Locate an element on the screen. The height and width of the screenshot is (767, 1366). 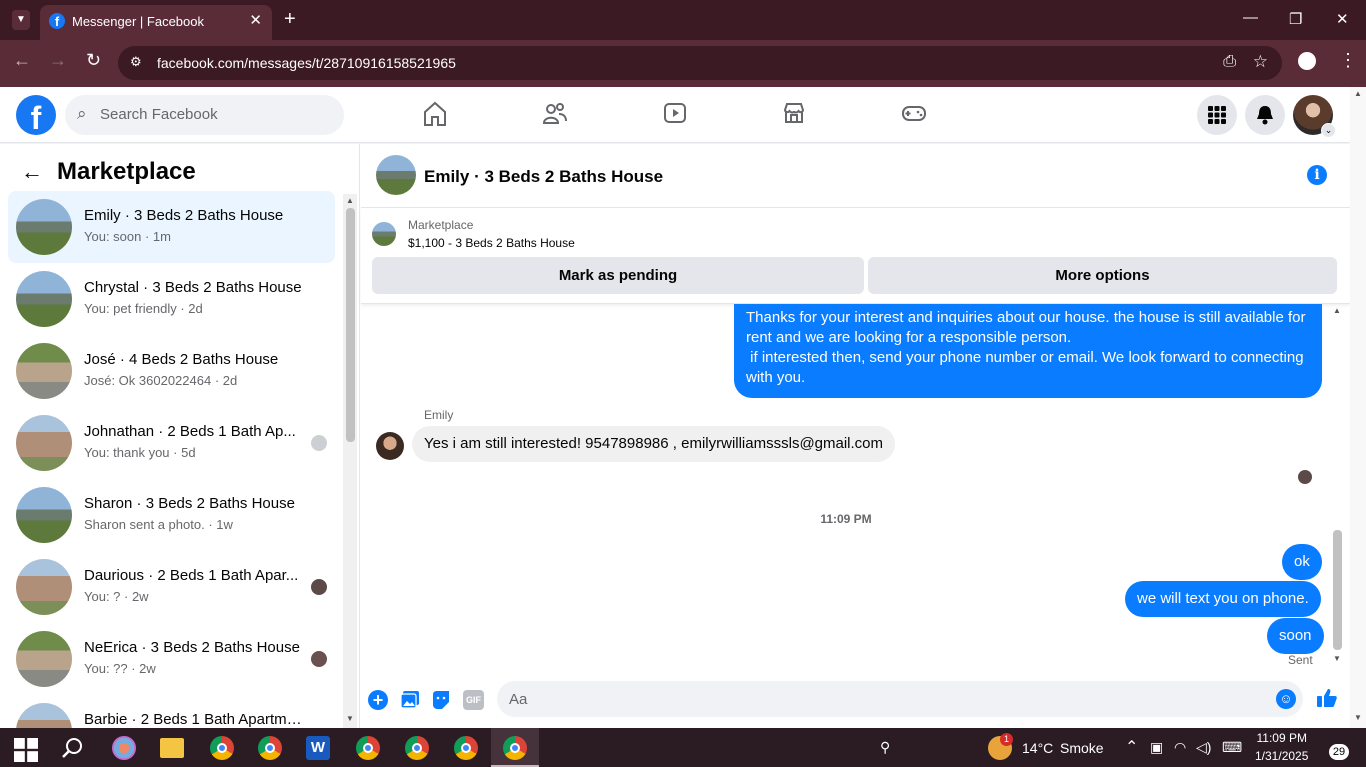
keyboard-icon: ⌨ is located at coordinates (1232, 747).